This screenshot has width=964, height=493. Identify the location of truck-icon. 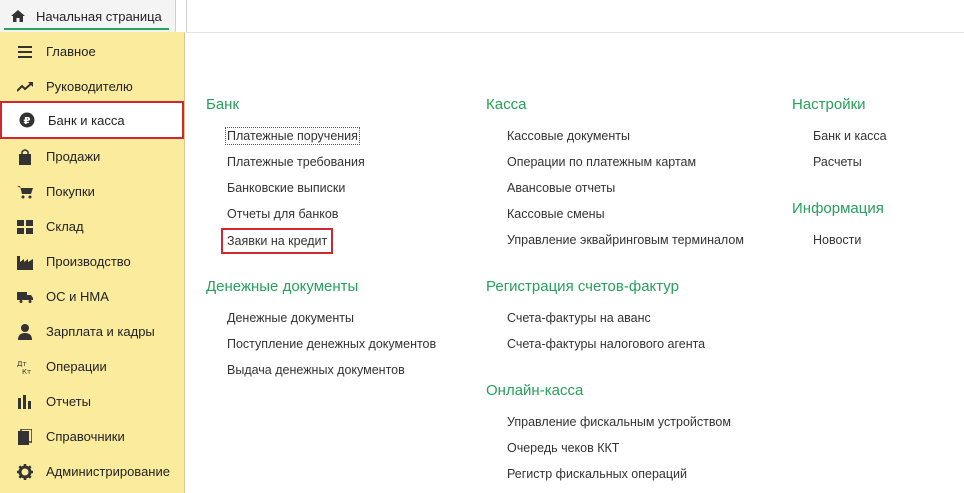
(25, 297).